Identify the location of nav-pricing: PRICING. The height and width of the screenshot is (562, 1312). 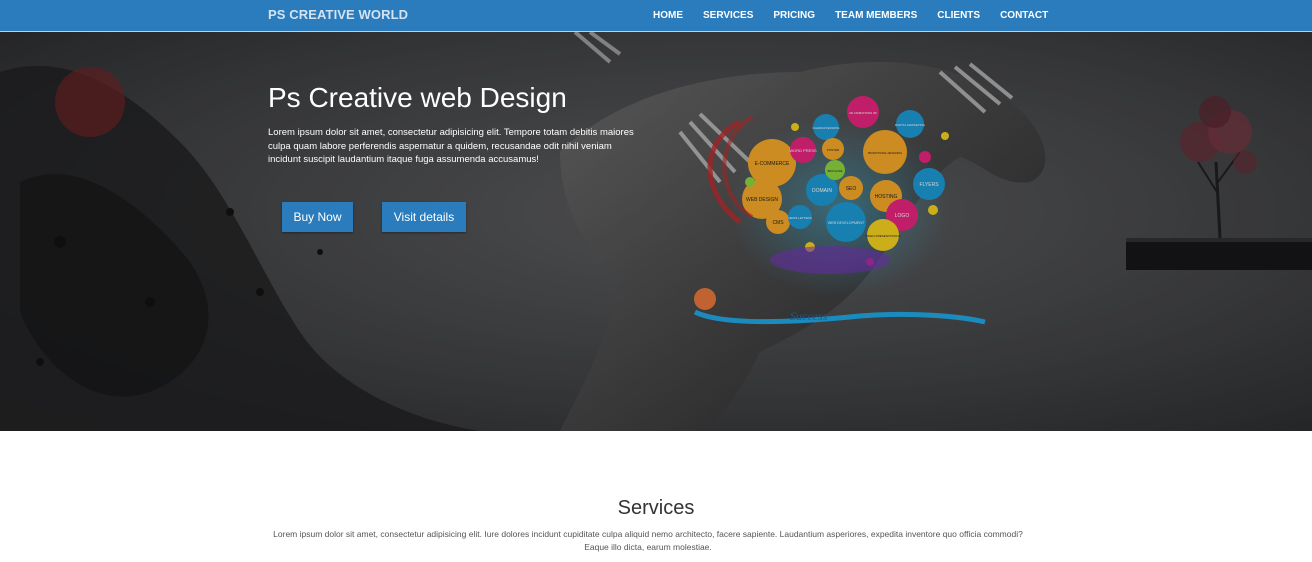
(794, 15).